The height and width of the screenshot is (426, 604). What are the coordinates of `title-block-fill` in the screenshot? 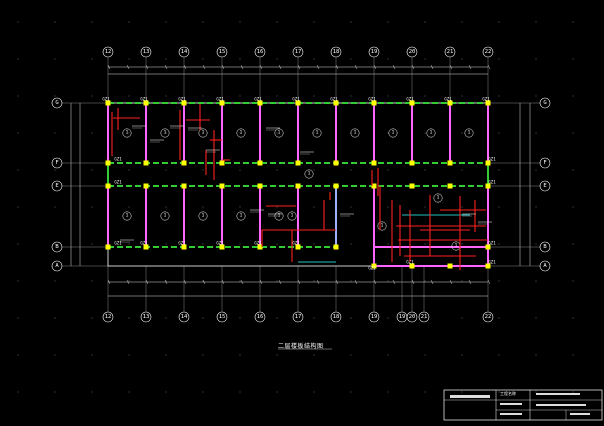 It's located at (511, 414).